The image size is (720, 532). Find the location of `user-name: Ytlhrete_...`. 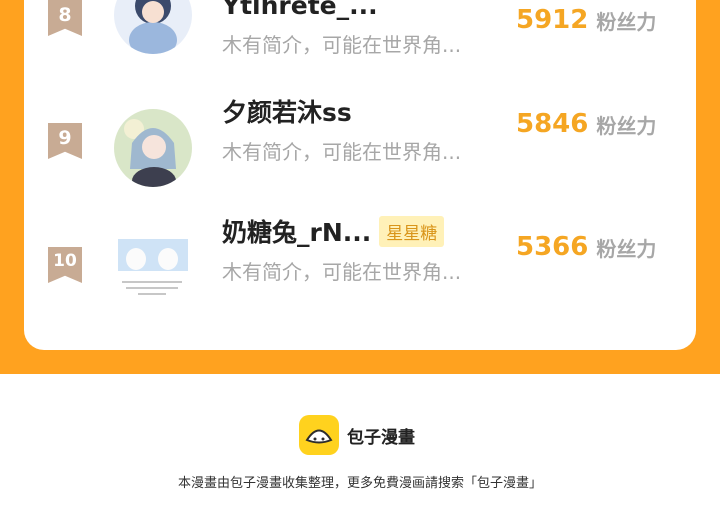

user-name: Ytlhrete_... is located at coordinates (300, 10).